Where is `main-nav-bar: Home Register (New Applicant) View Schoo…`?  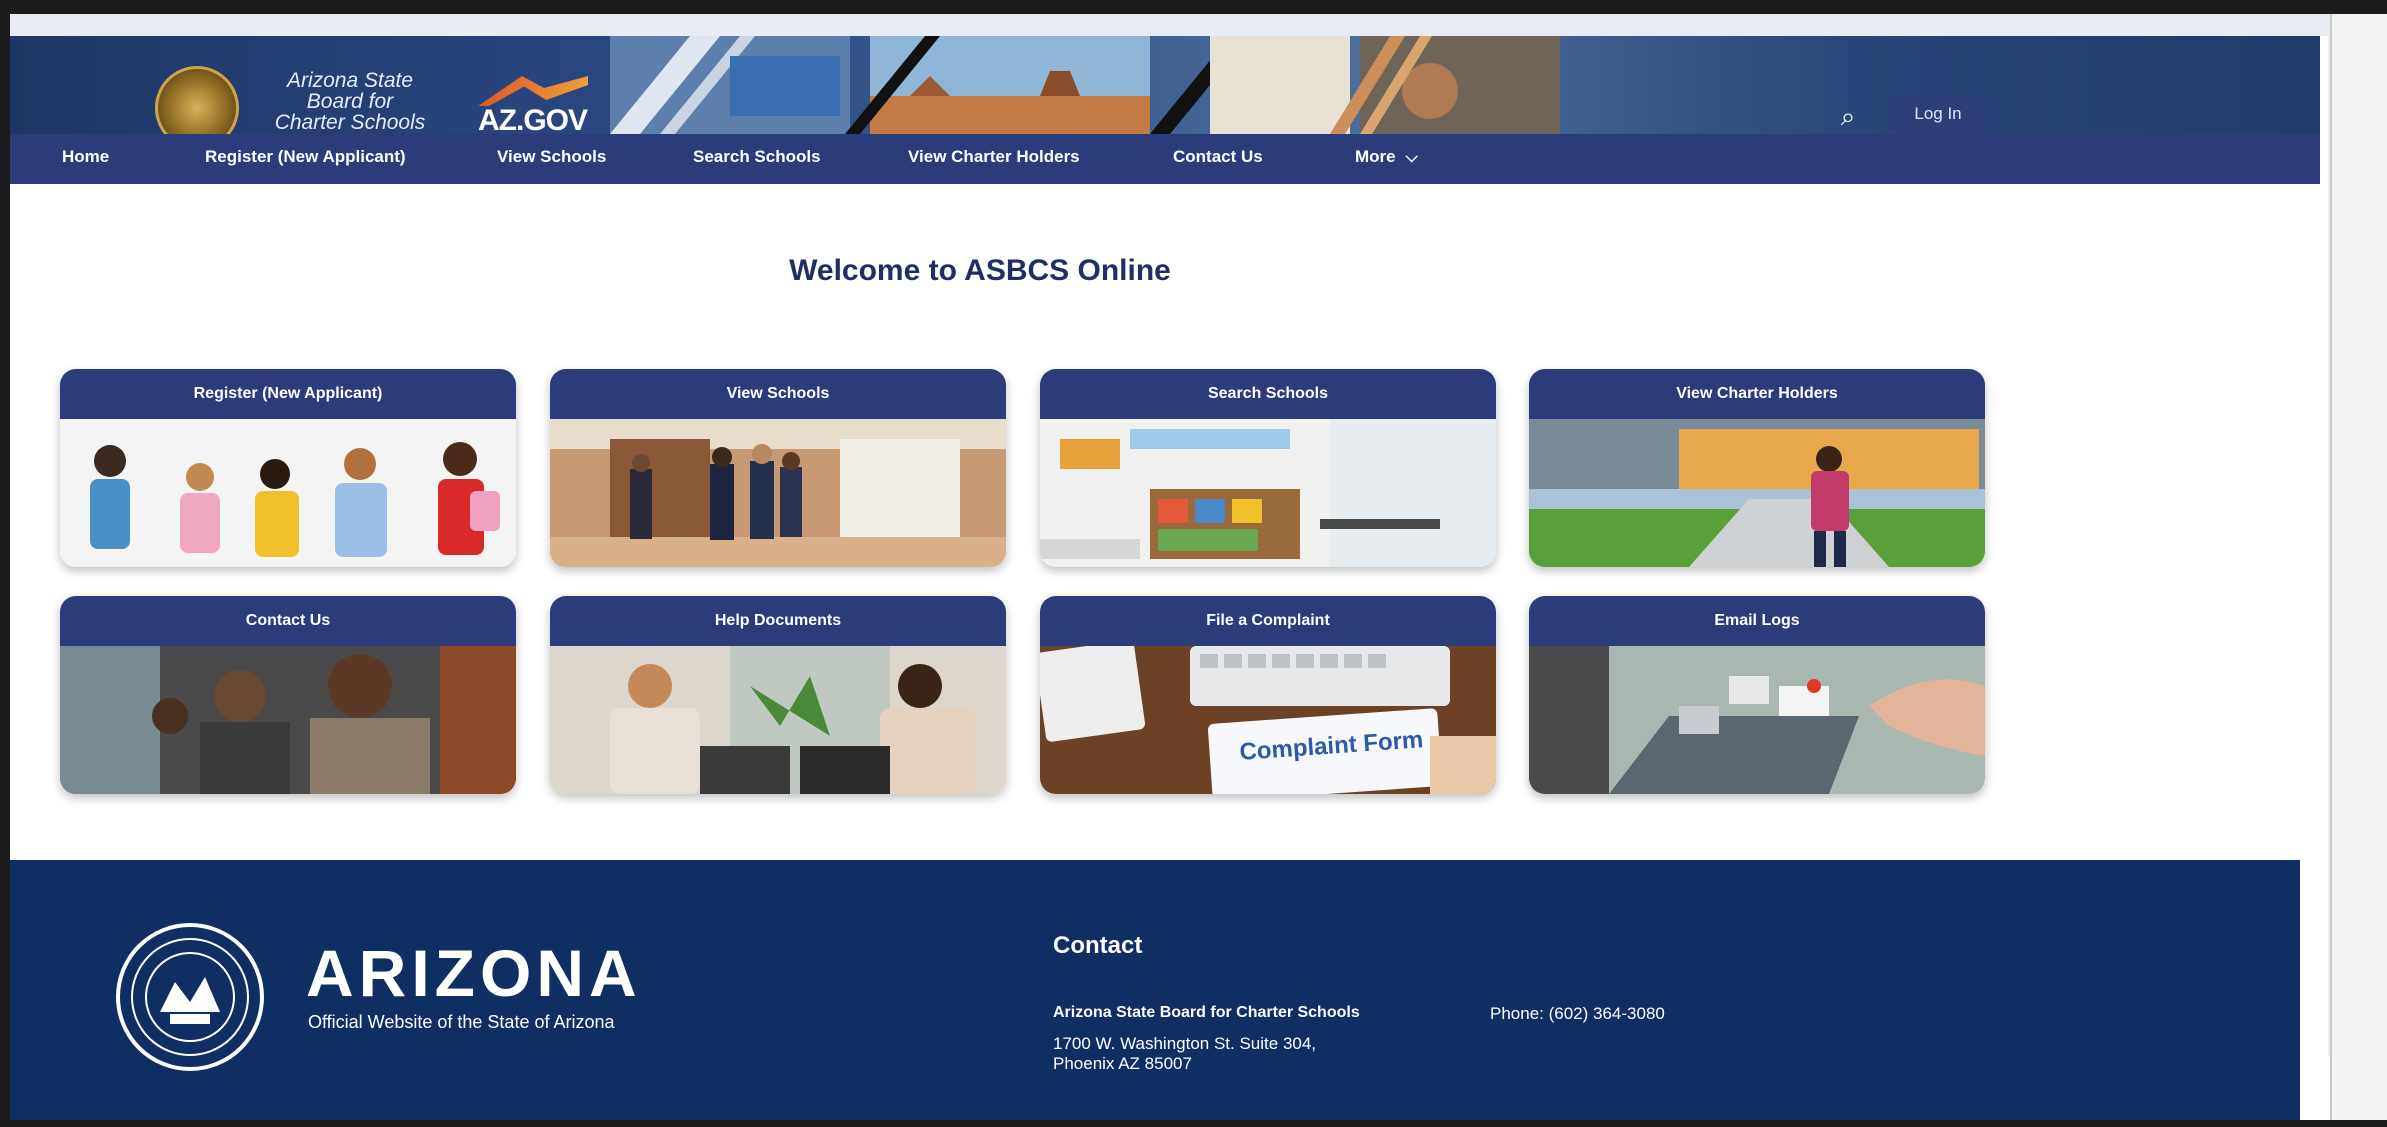
main-nav-bar: Home Register (New Applicant) View Schoo… is located at coordinates (1165, 160).